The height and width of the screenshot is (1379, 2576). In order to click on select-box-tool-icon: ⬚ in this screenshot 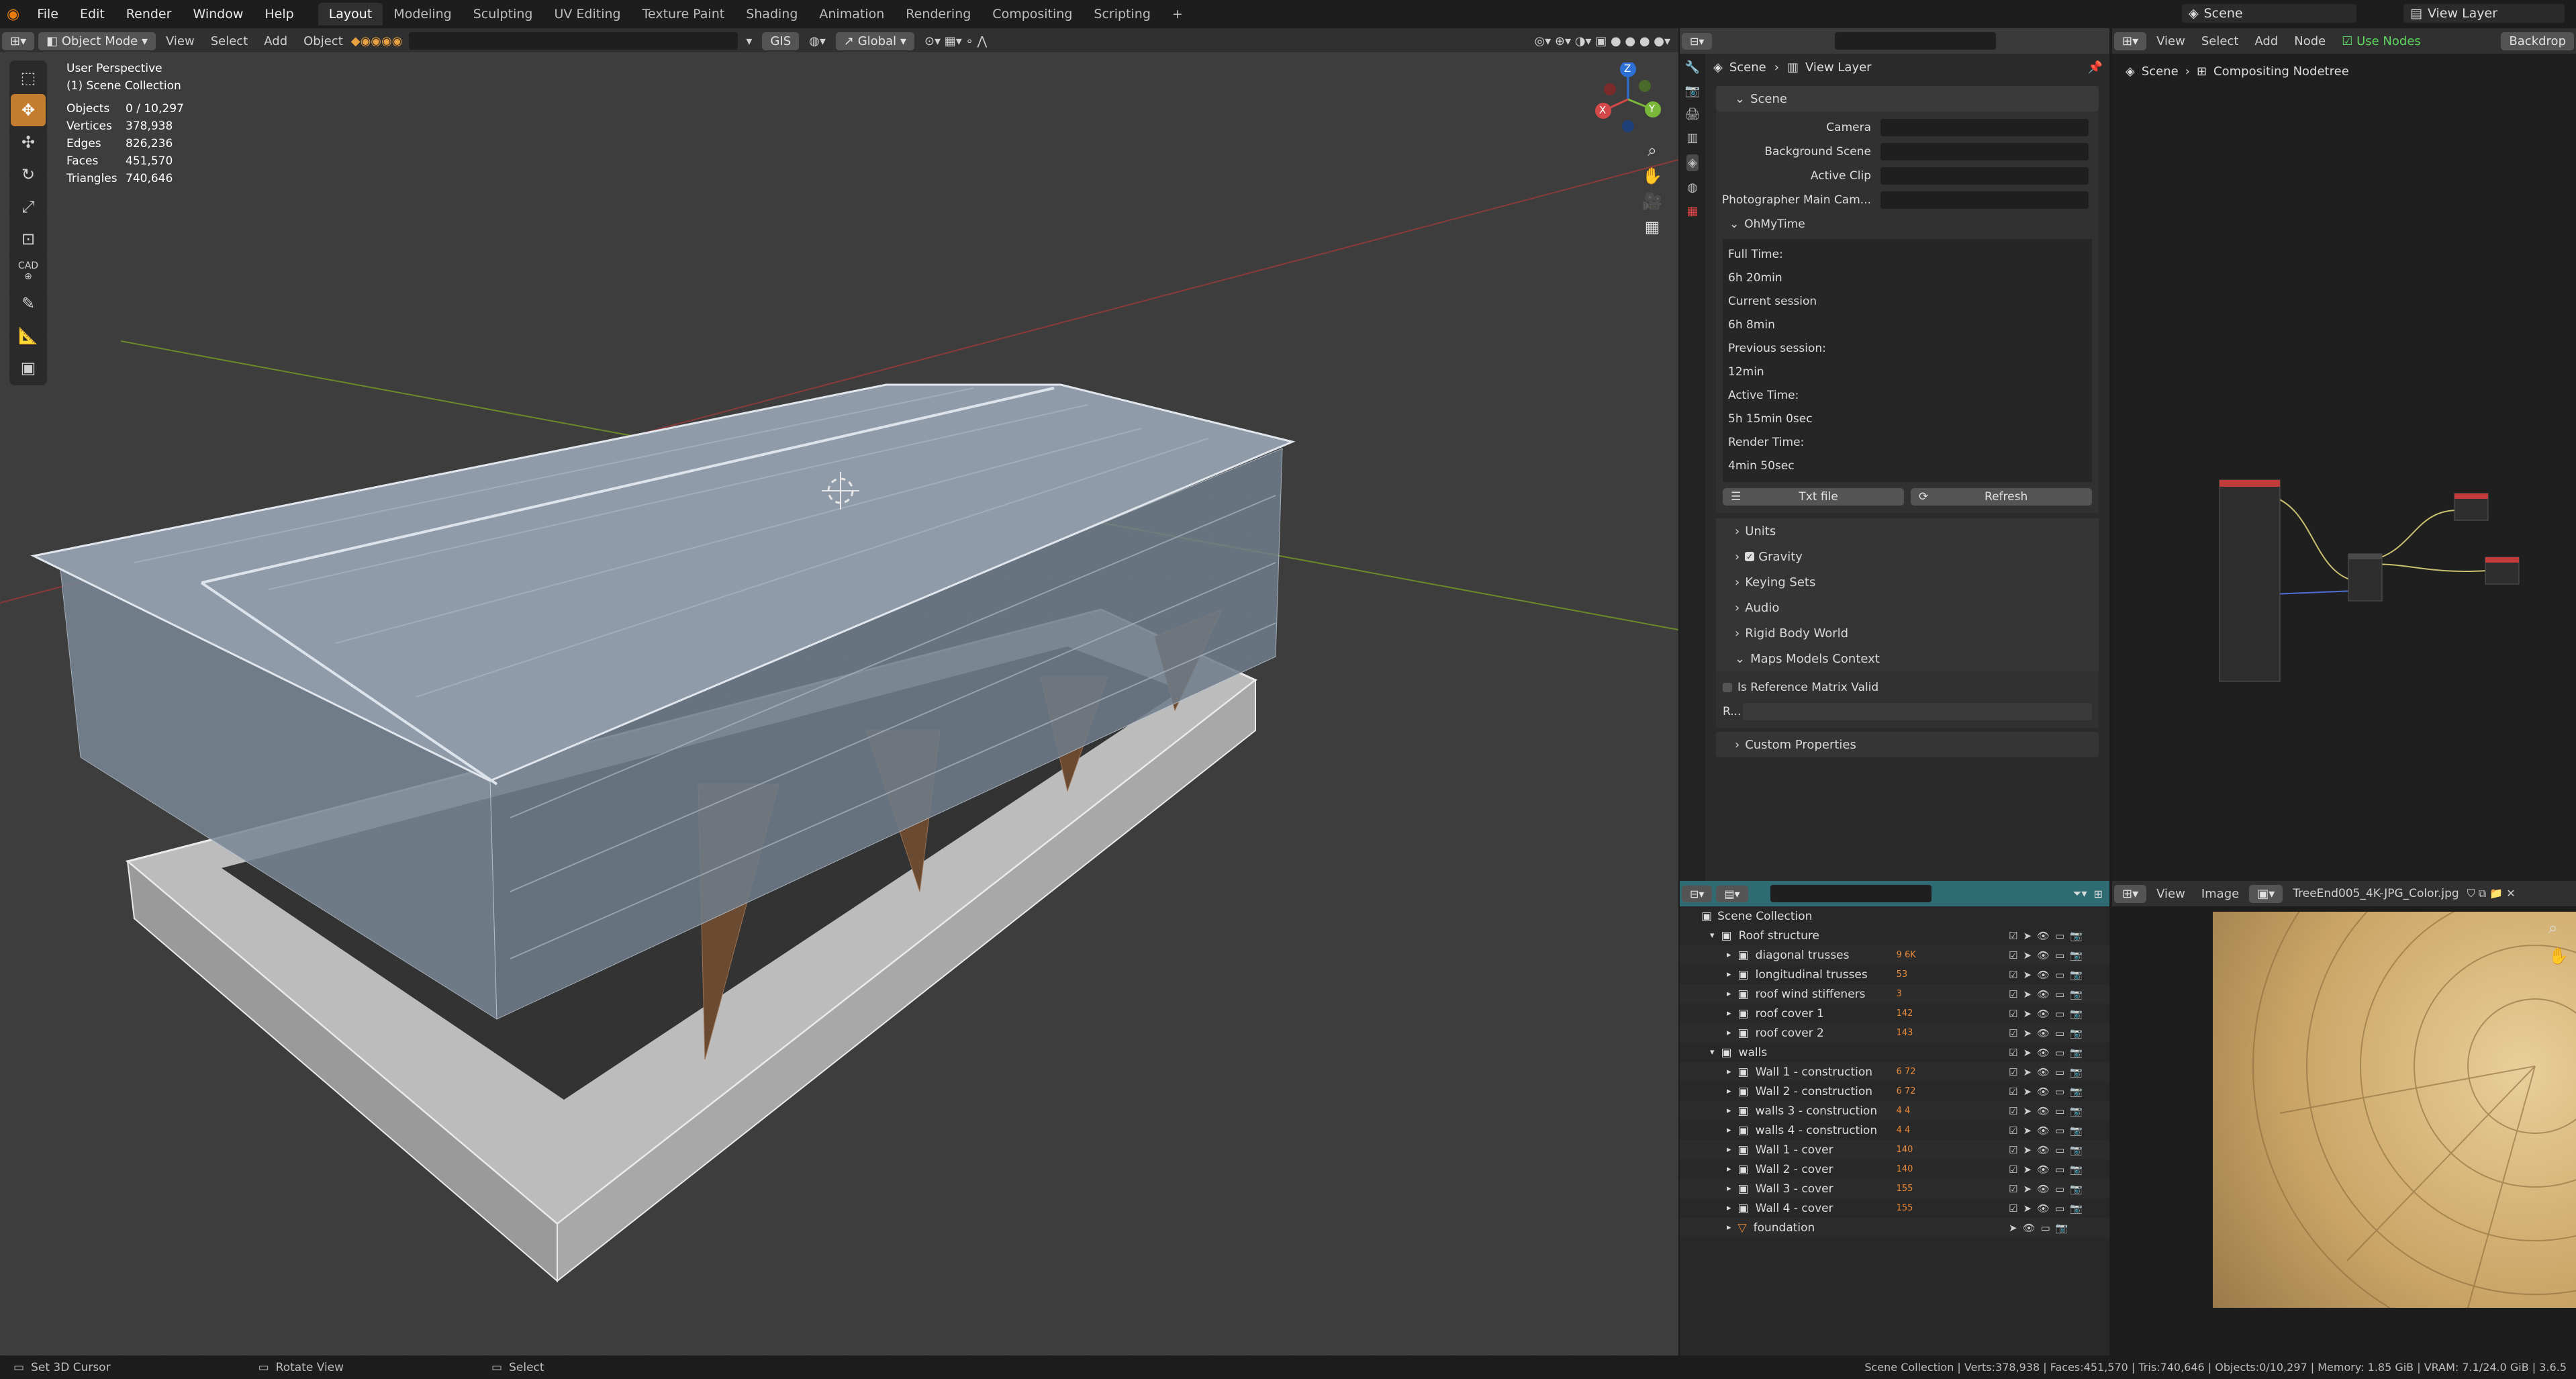, I will do `click(28, 78)`.